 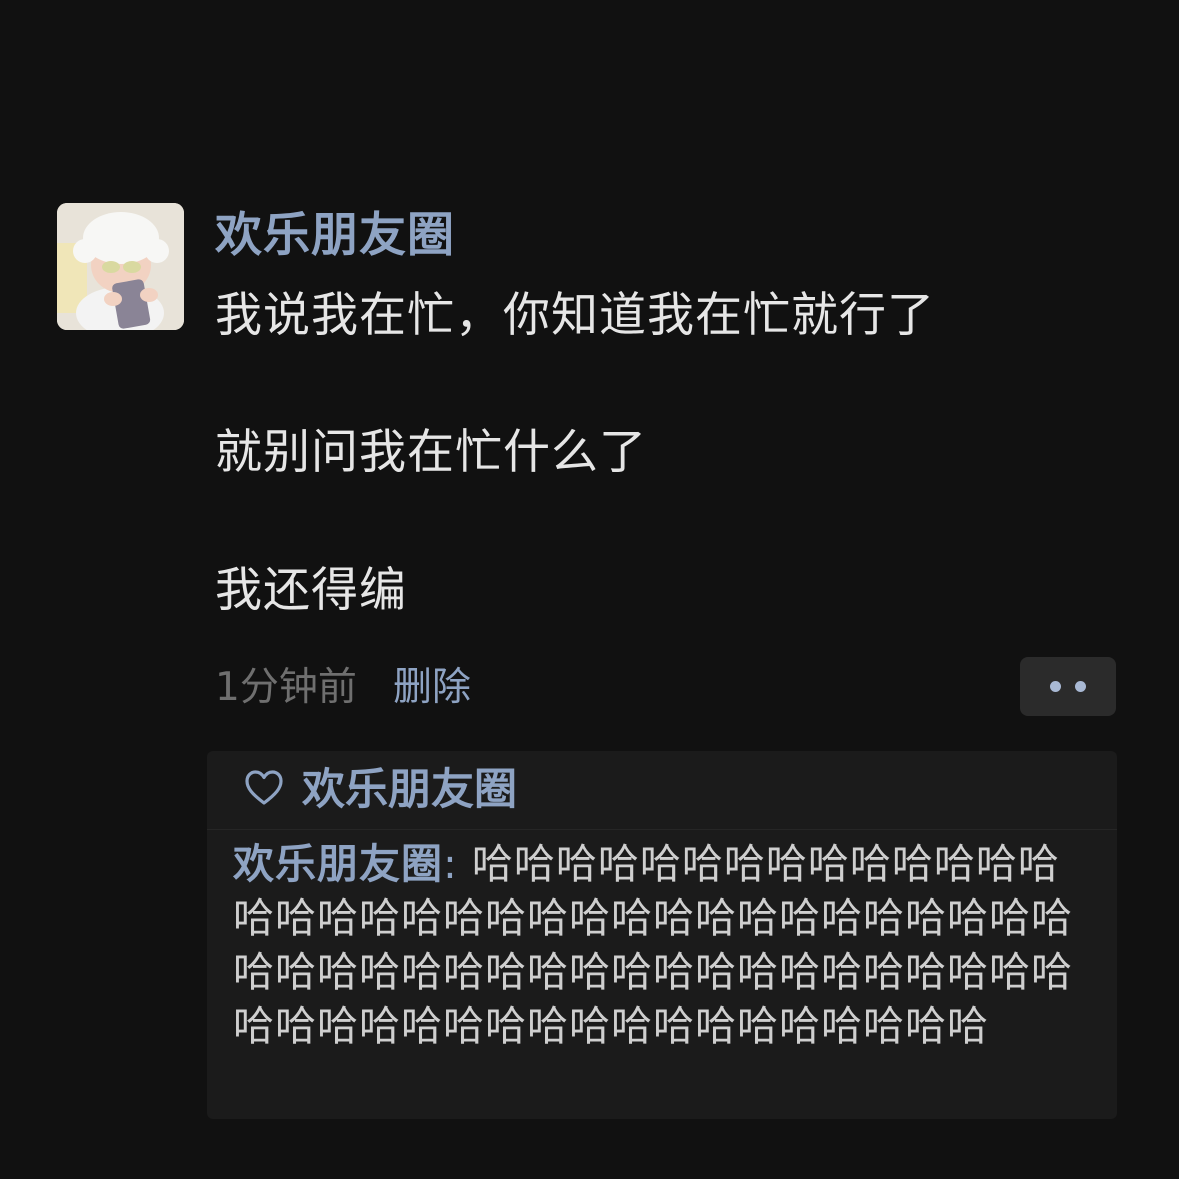 I want to click on avatar-image, so click(x=120, y=266).